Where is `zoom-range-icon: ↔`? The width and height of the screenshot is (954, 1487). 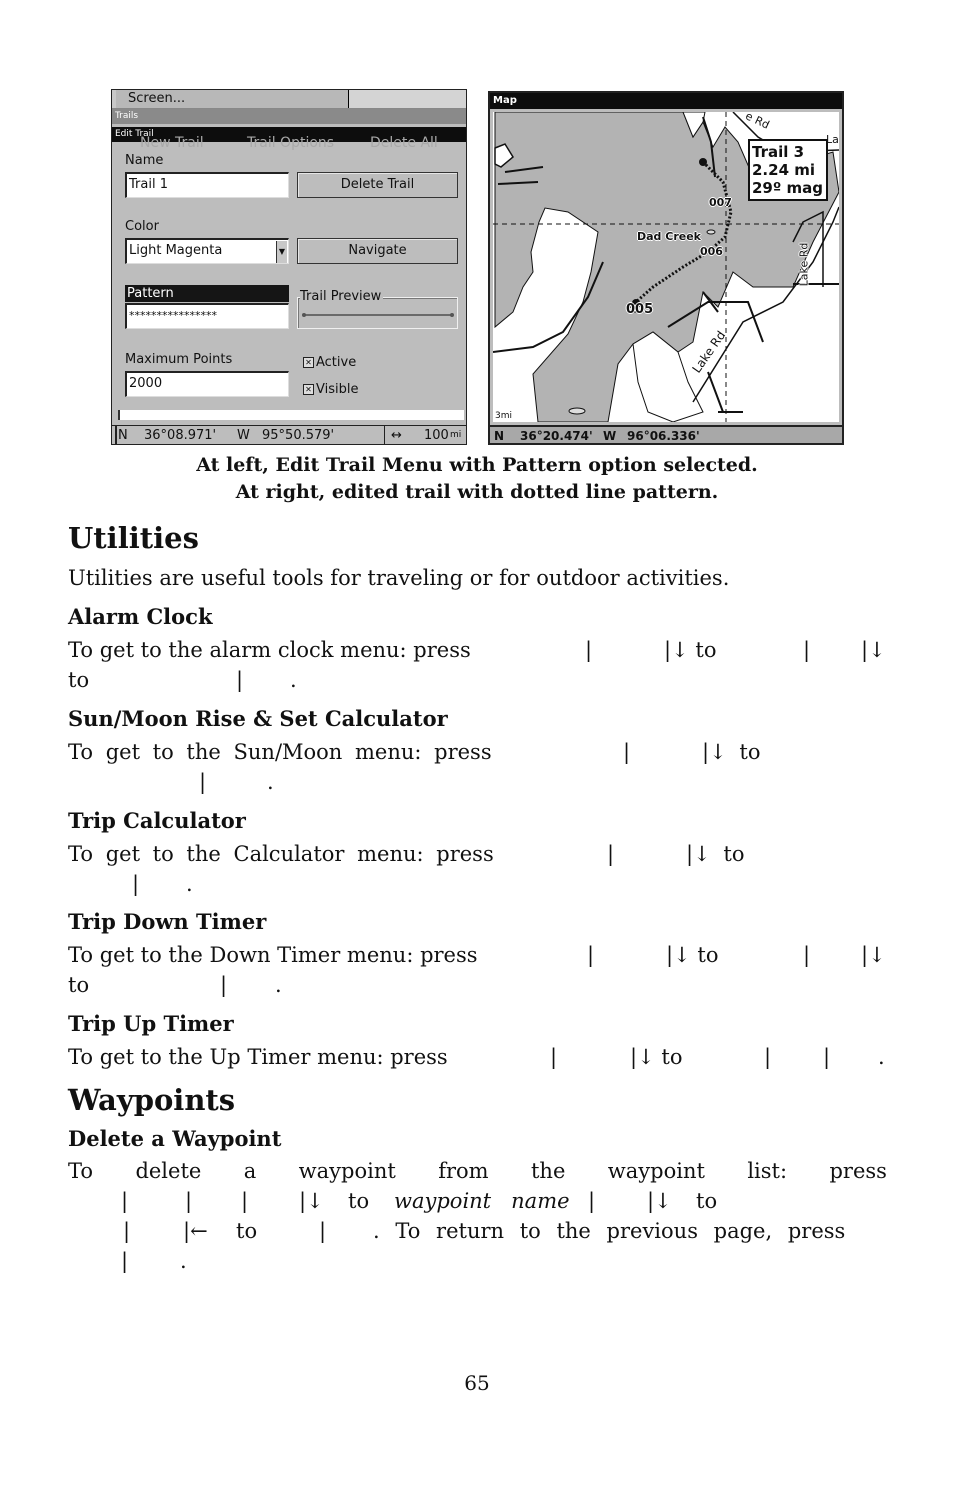 zoom-range-icon: ↔ is located at coordinates (393, 435).